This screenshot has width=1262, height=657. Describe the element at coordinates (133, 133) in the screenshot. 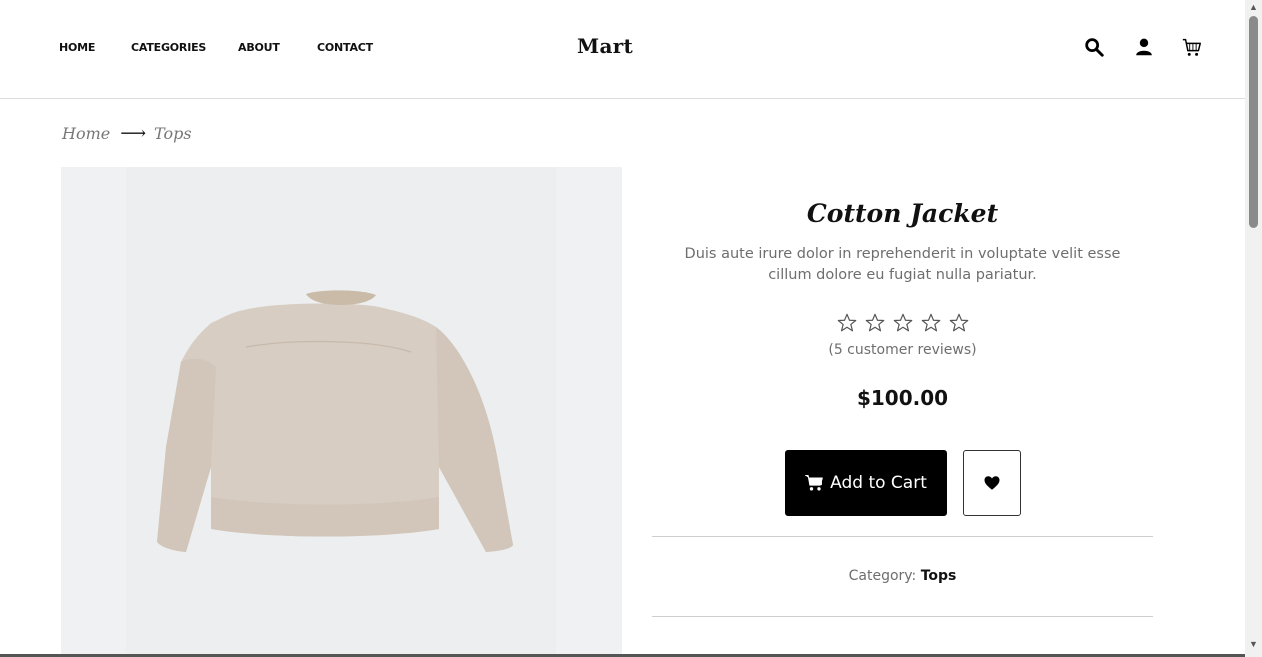

I see `breadcrumb-arrow-icon: ⟶` at that location.